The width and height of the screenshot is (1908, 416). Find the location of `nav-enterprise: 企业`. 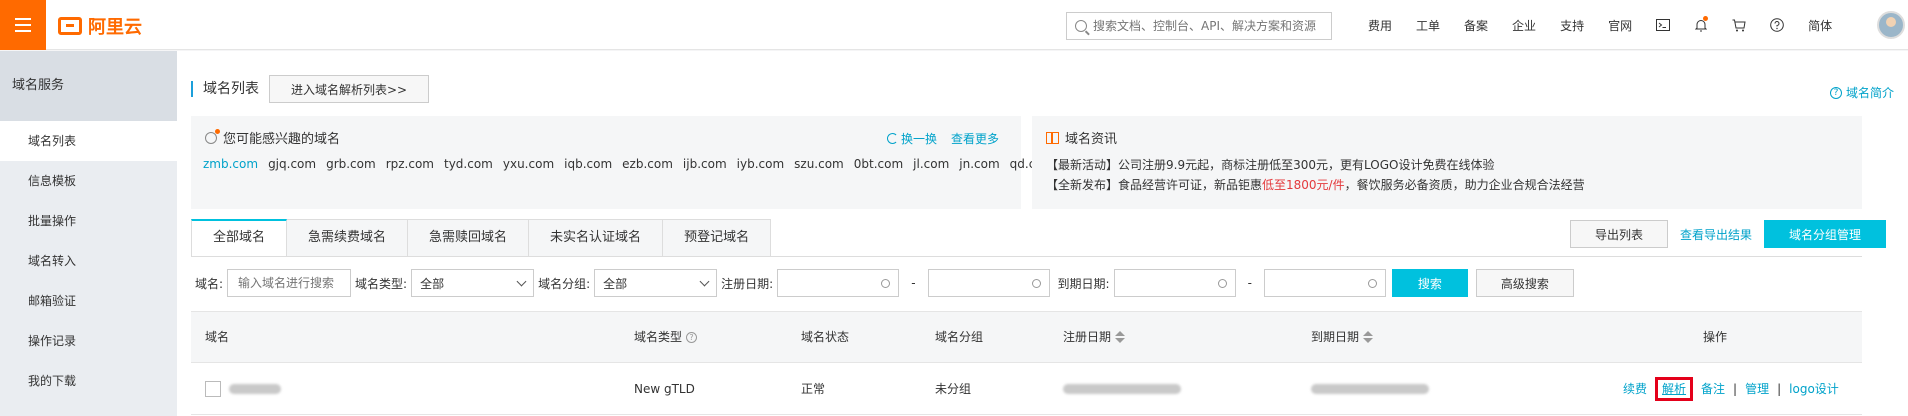

nav-enterprise: 企业 is located at coordinates (1524, 25).